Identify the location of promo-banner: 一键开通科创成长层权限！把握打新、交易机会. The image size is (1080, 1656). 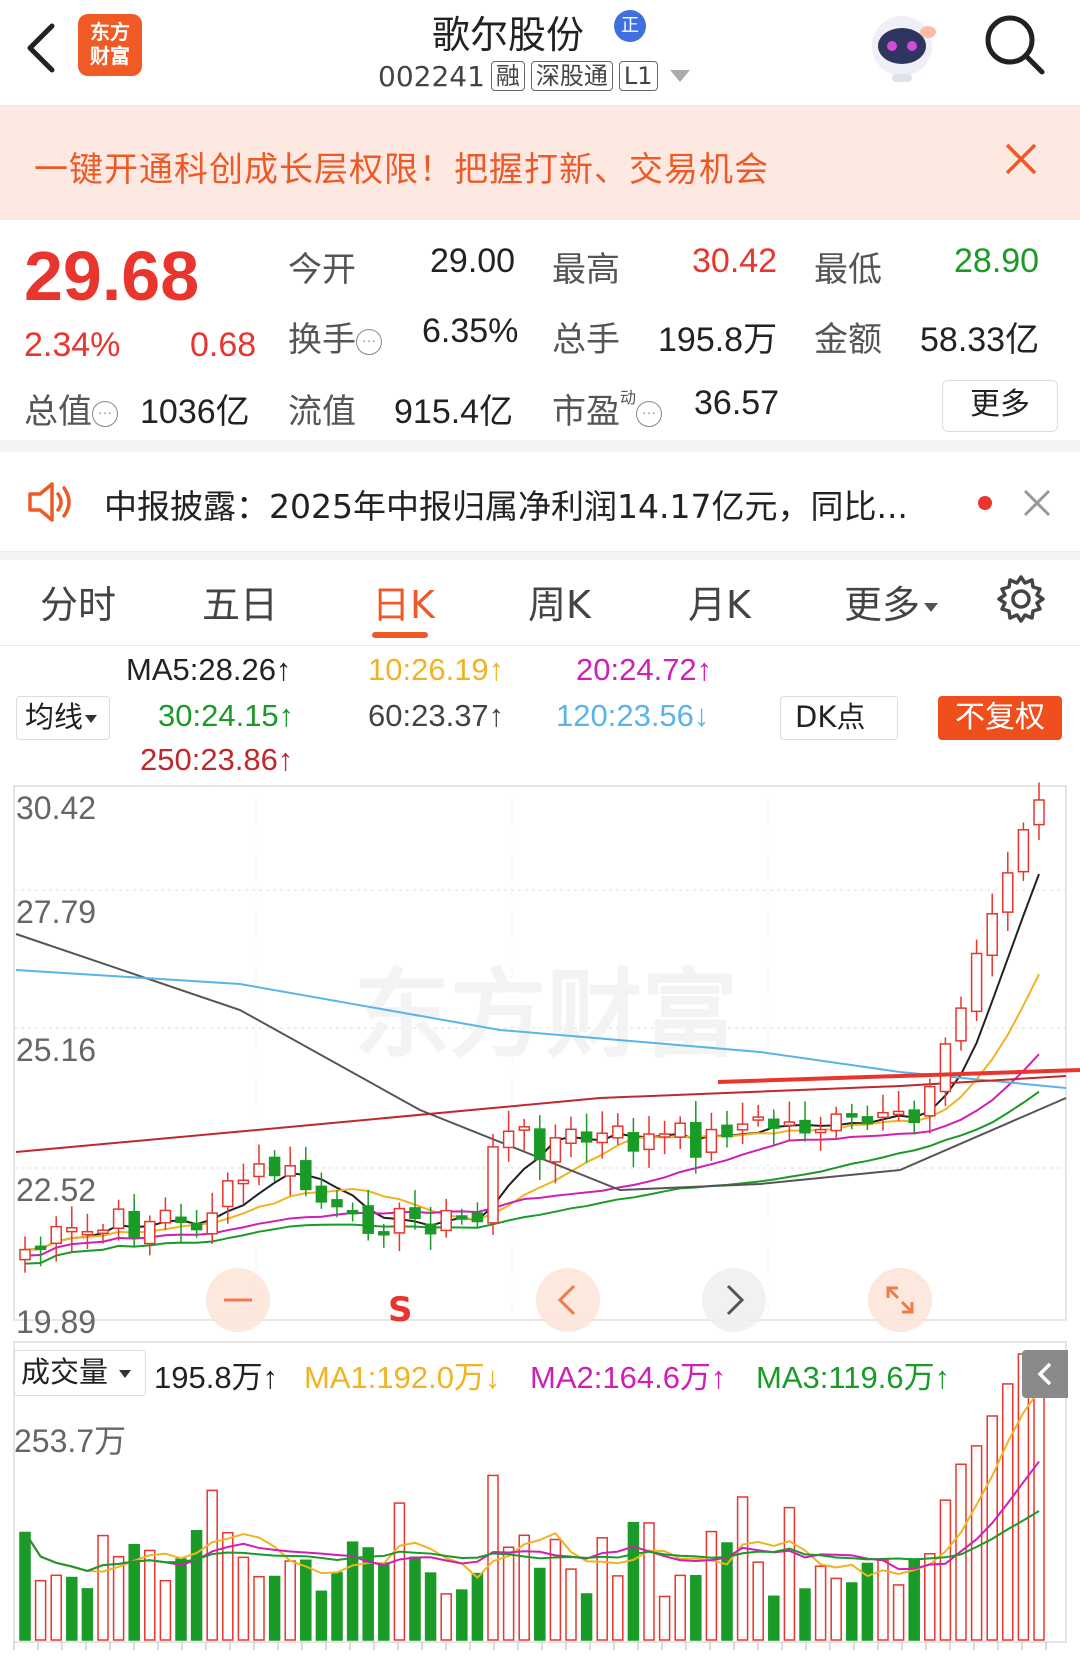
(540, 163).